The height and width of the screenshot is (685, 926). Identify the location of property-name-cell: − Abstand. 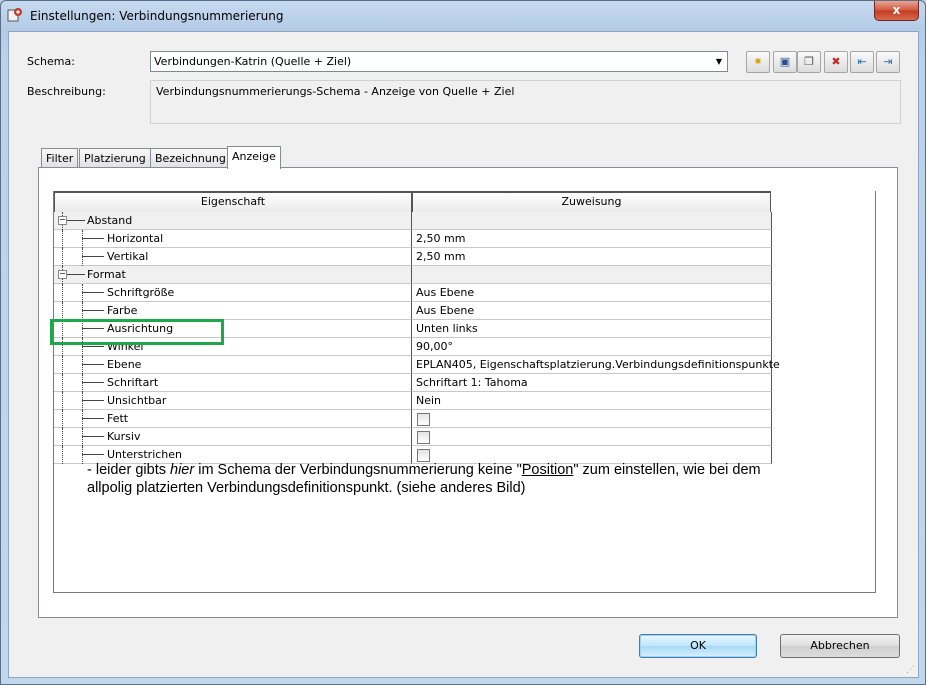
(233, 221).